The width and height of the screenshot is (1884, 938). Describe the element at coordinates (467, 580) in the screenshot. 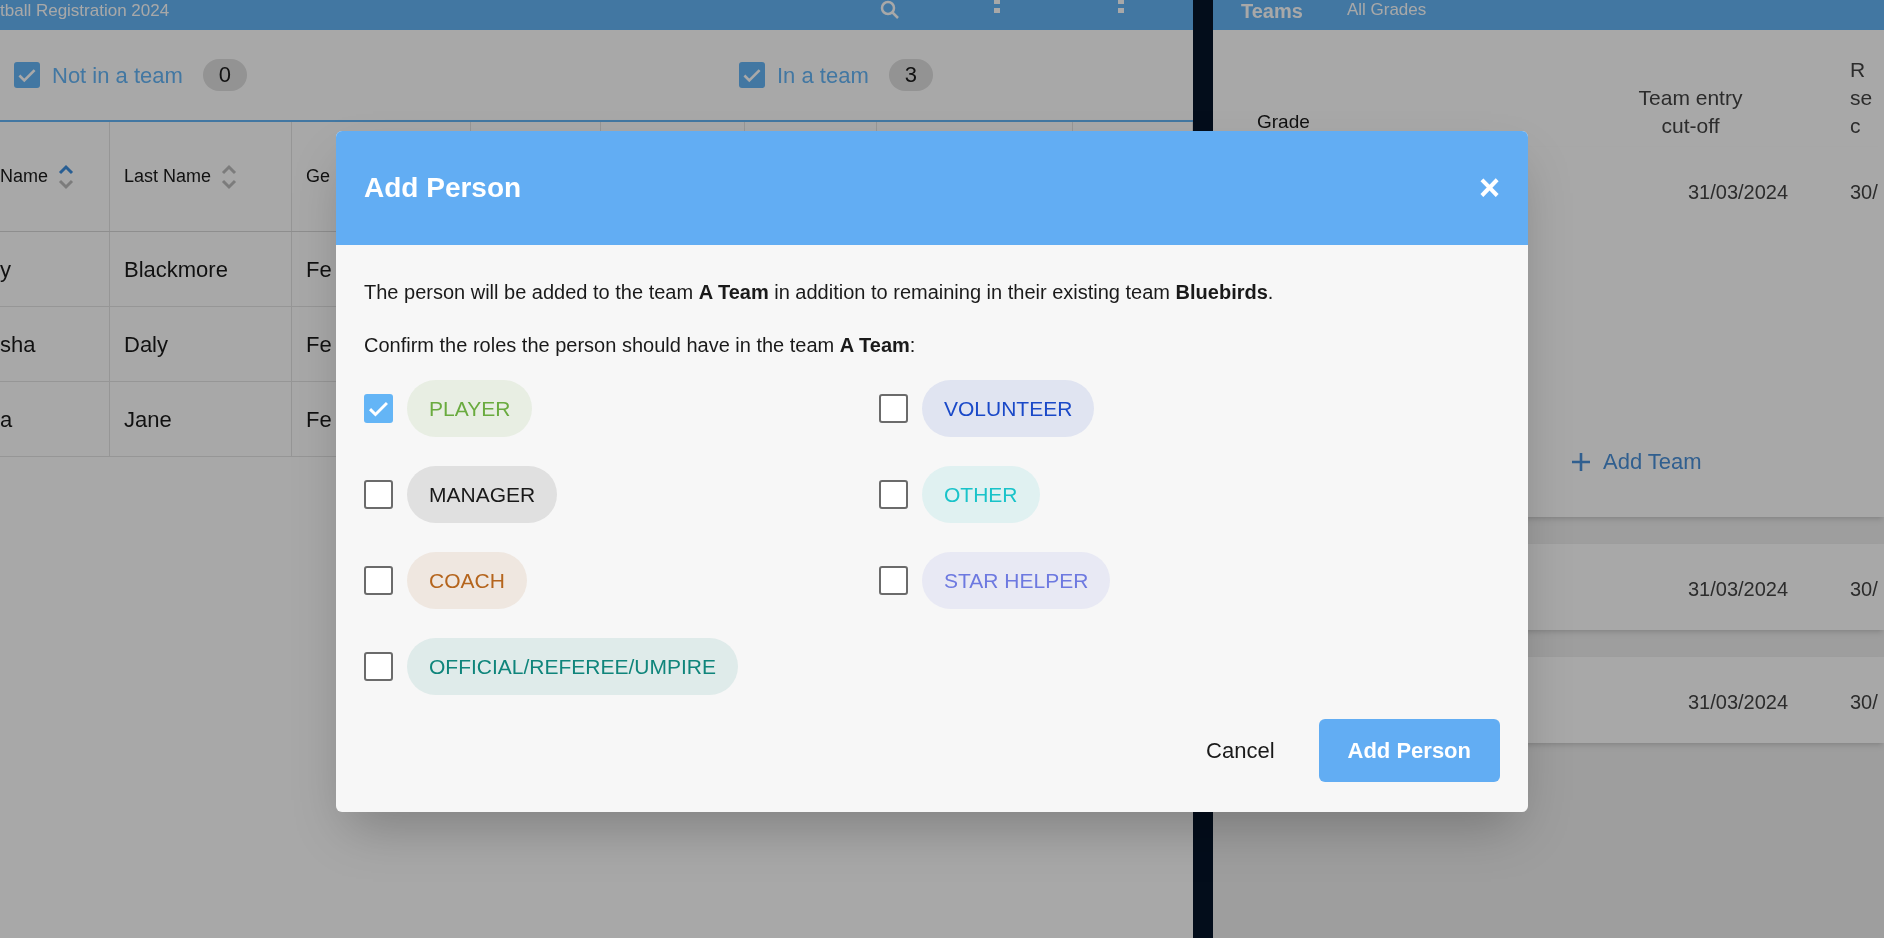

I see `role-tag: COACH` at that location.